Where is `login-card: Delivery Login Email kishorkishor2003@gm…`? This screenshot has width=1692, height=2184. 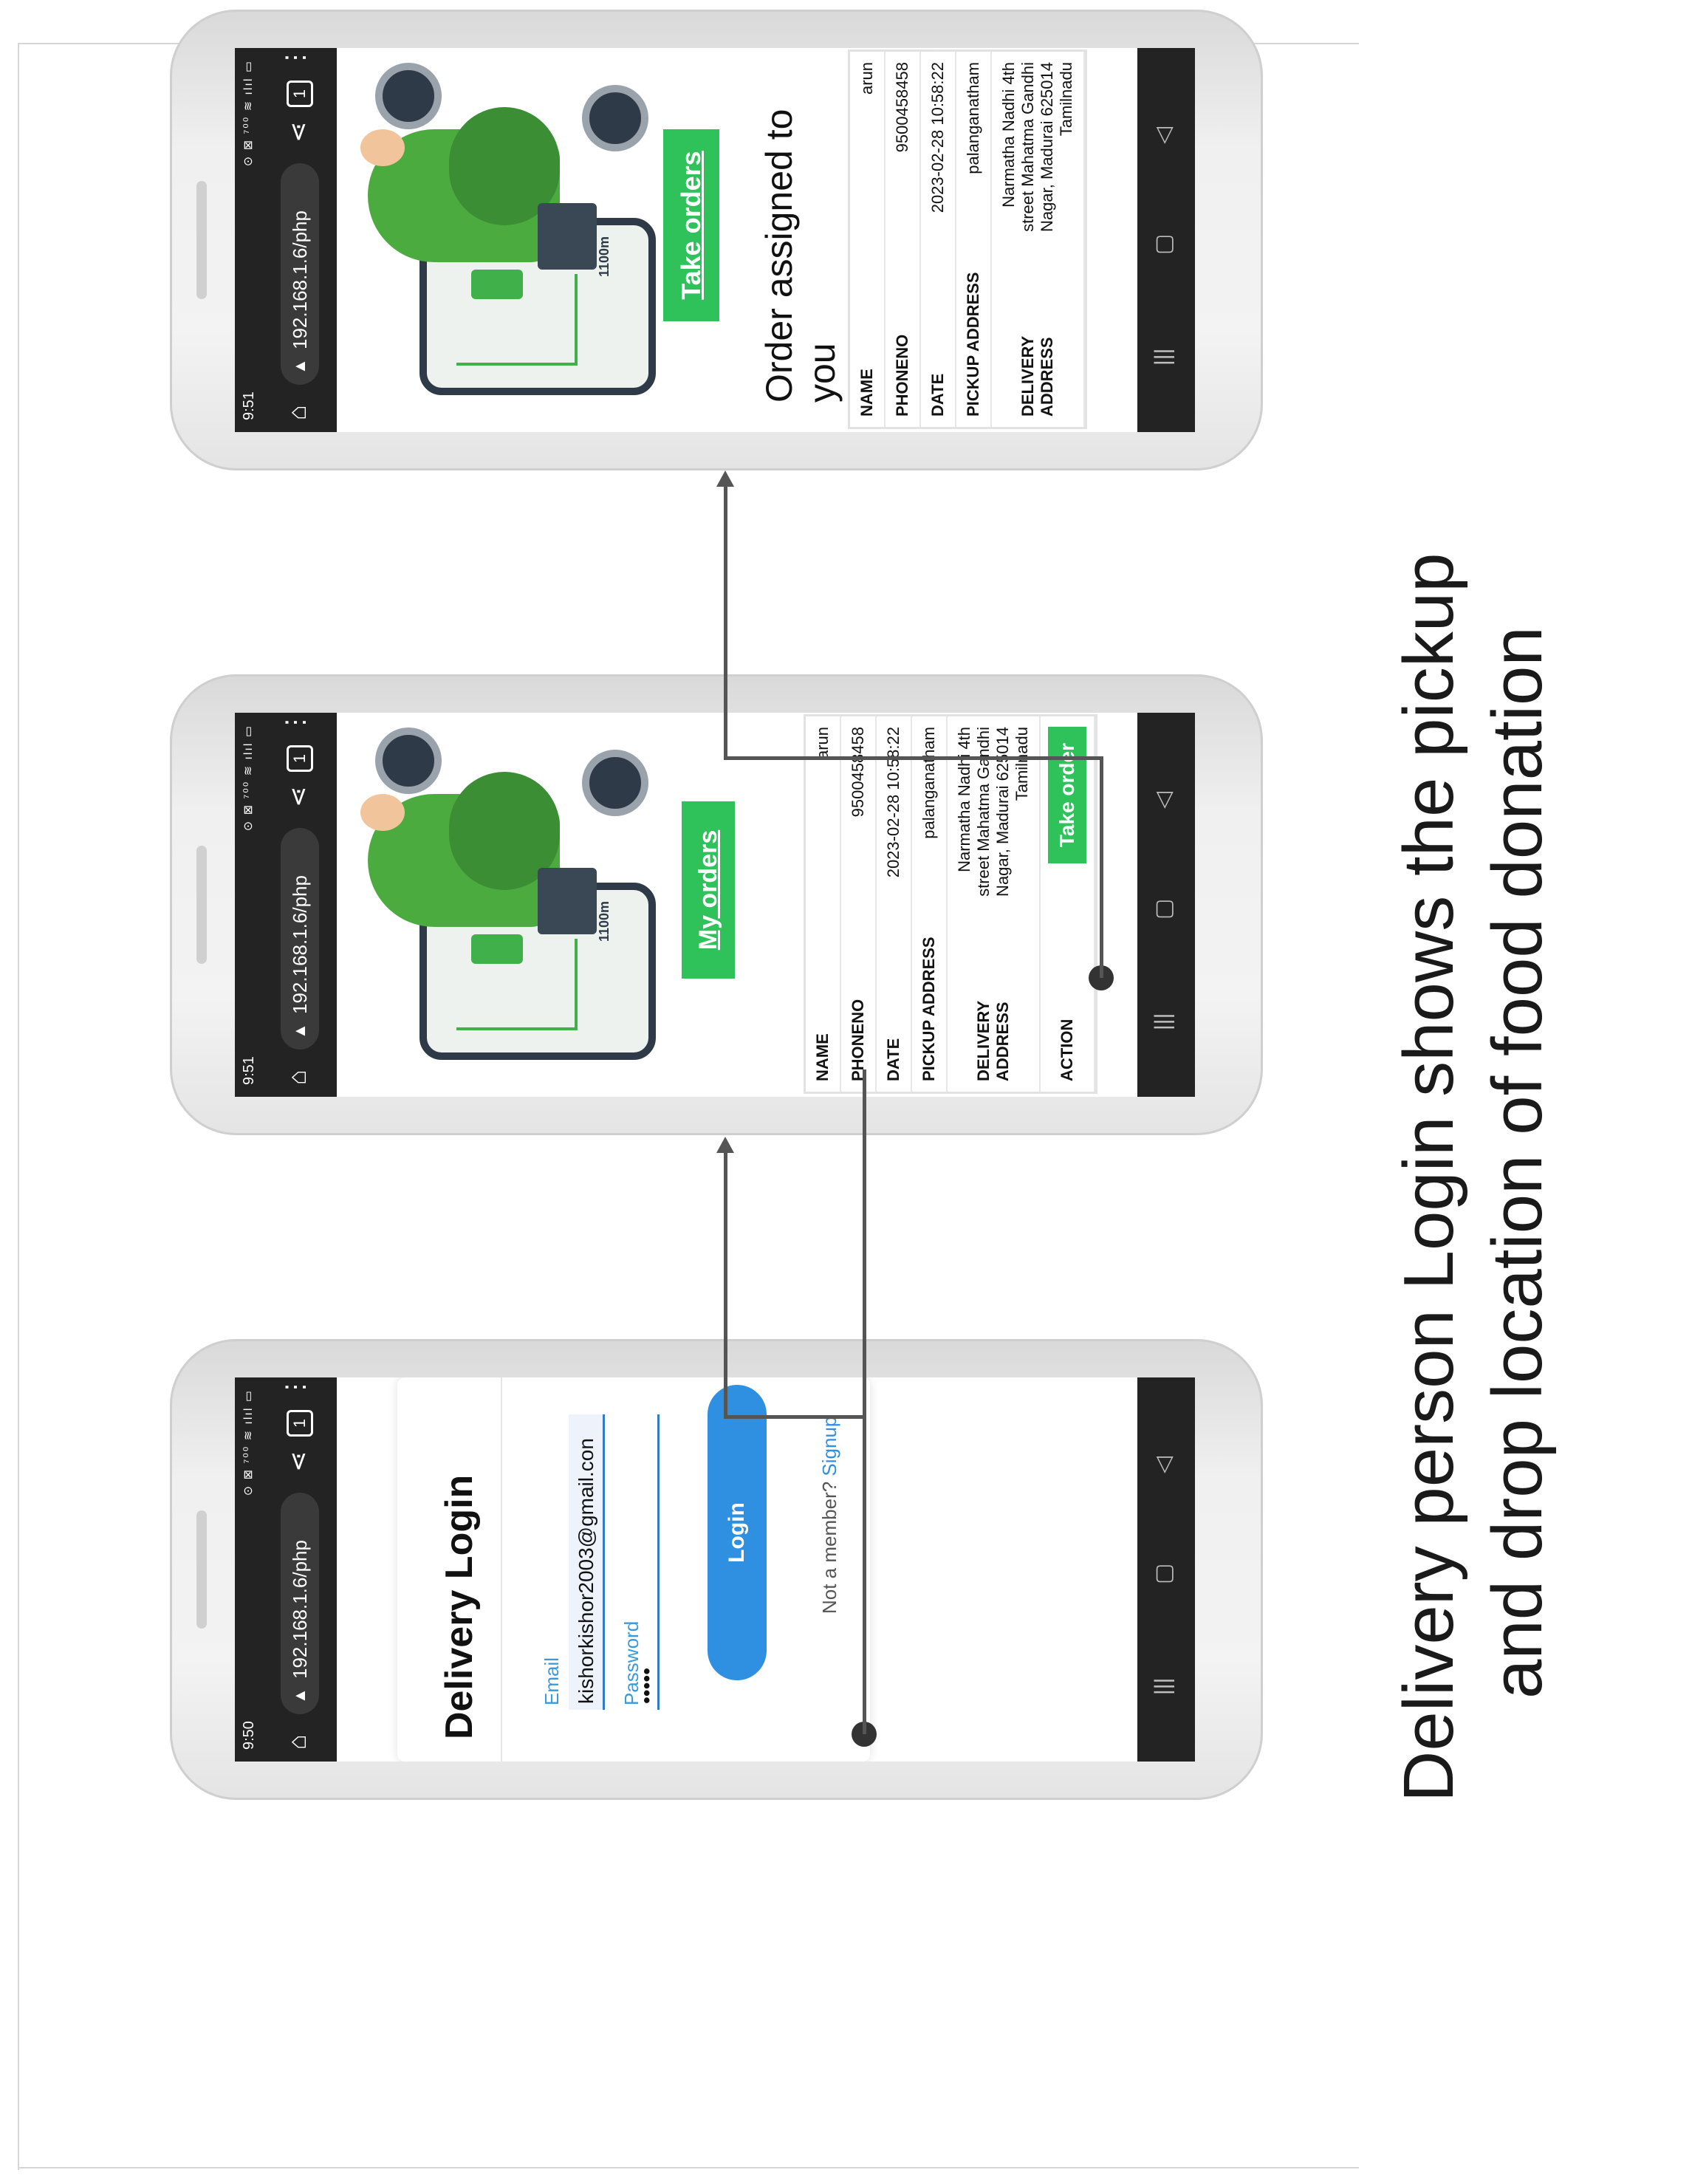 login-card: Delivery Login Email kishorkishor2003@gm… is located at coordinates (633, 1569).